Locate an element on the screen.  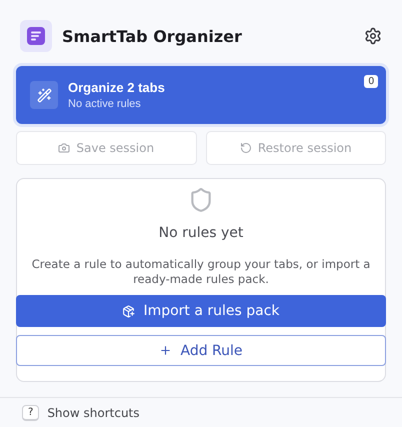
plus-icon is located at coordinates (165, 350).